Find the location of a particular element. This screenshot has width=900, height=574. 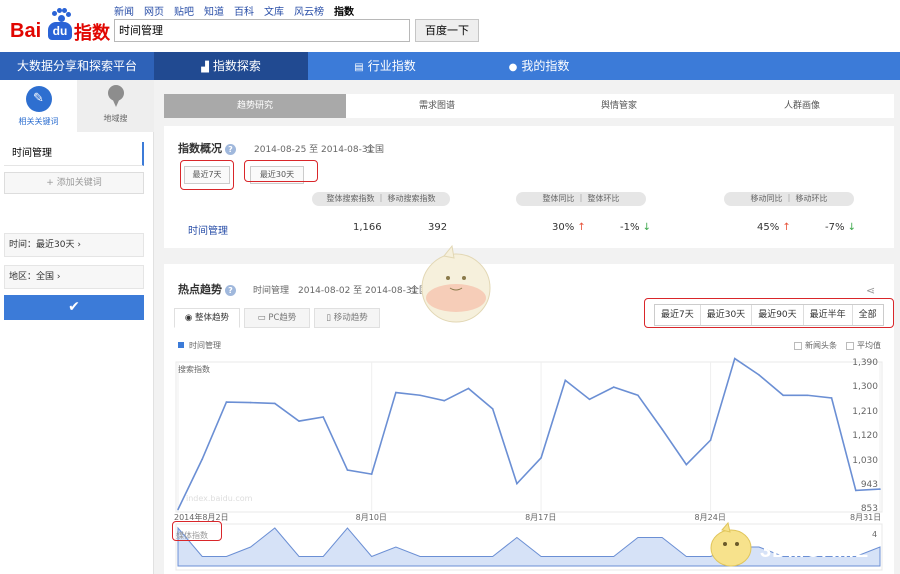

mobile-yoy: 45% ↑ is located at coordinates (774, 227).